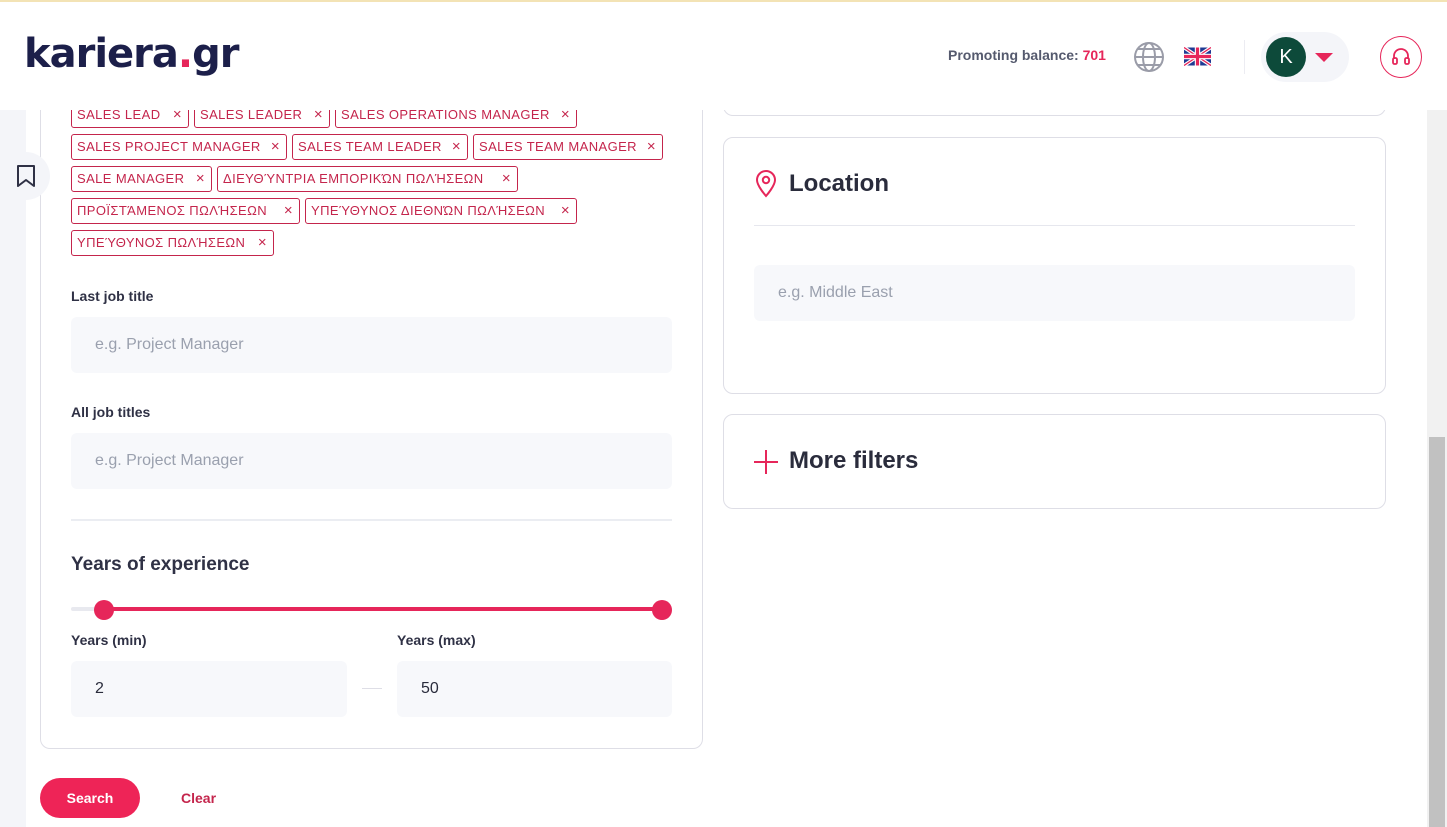 The image size is (1447, 827). Describe the element at coordinates (534, 689) in the screenshot. I see `years-max-input: 50` at that location.